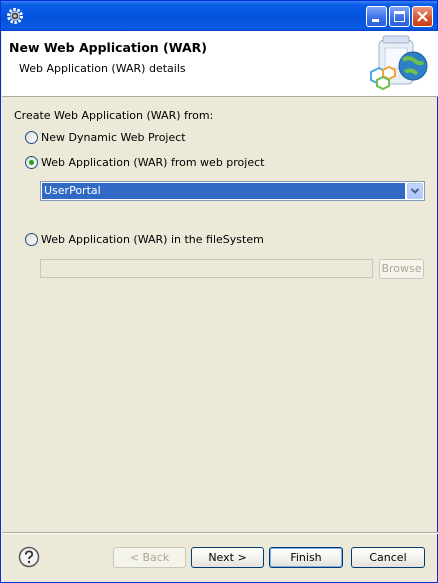  Describe the element at coordinates (220, 533) in the screenshot. I see `footer-separator` at that location.